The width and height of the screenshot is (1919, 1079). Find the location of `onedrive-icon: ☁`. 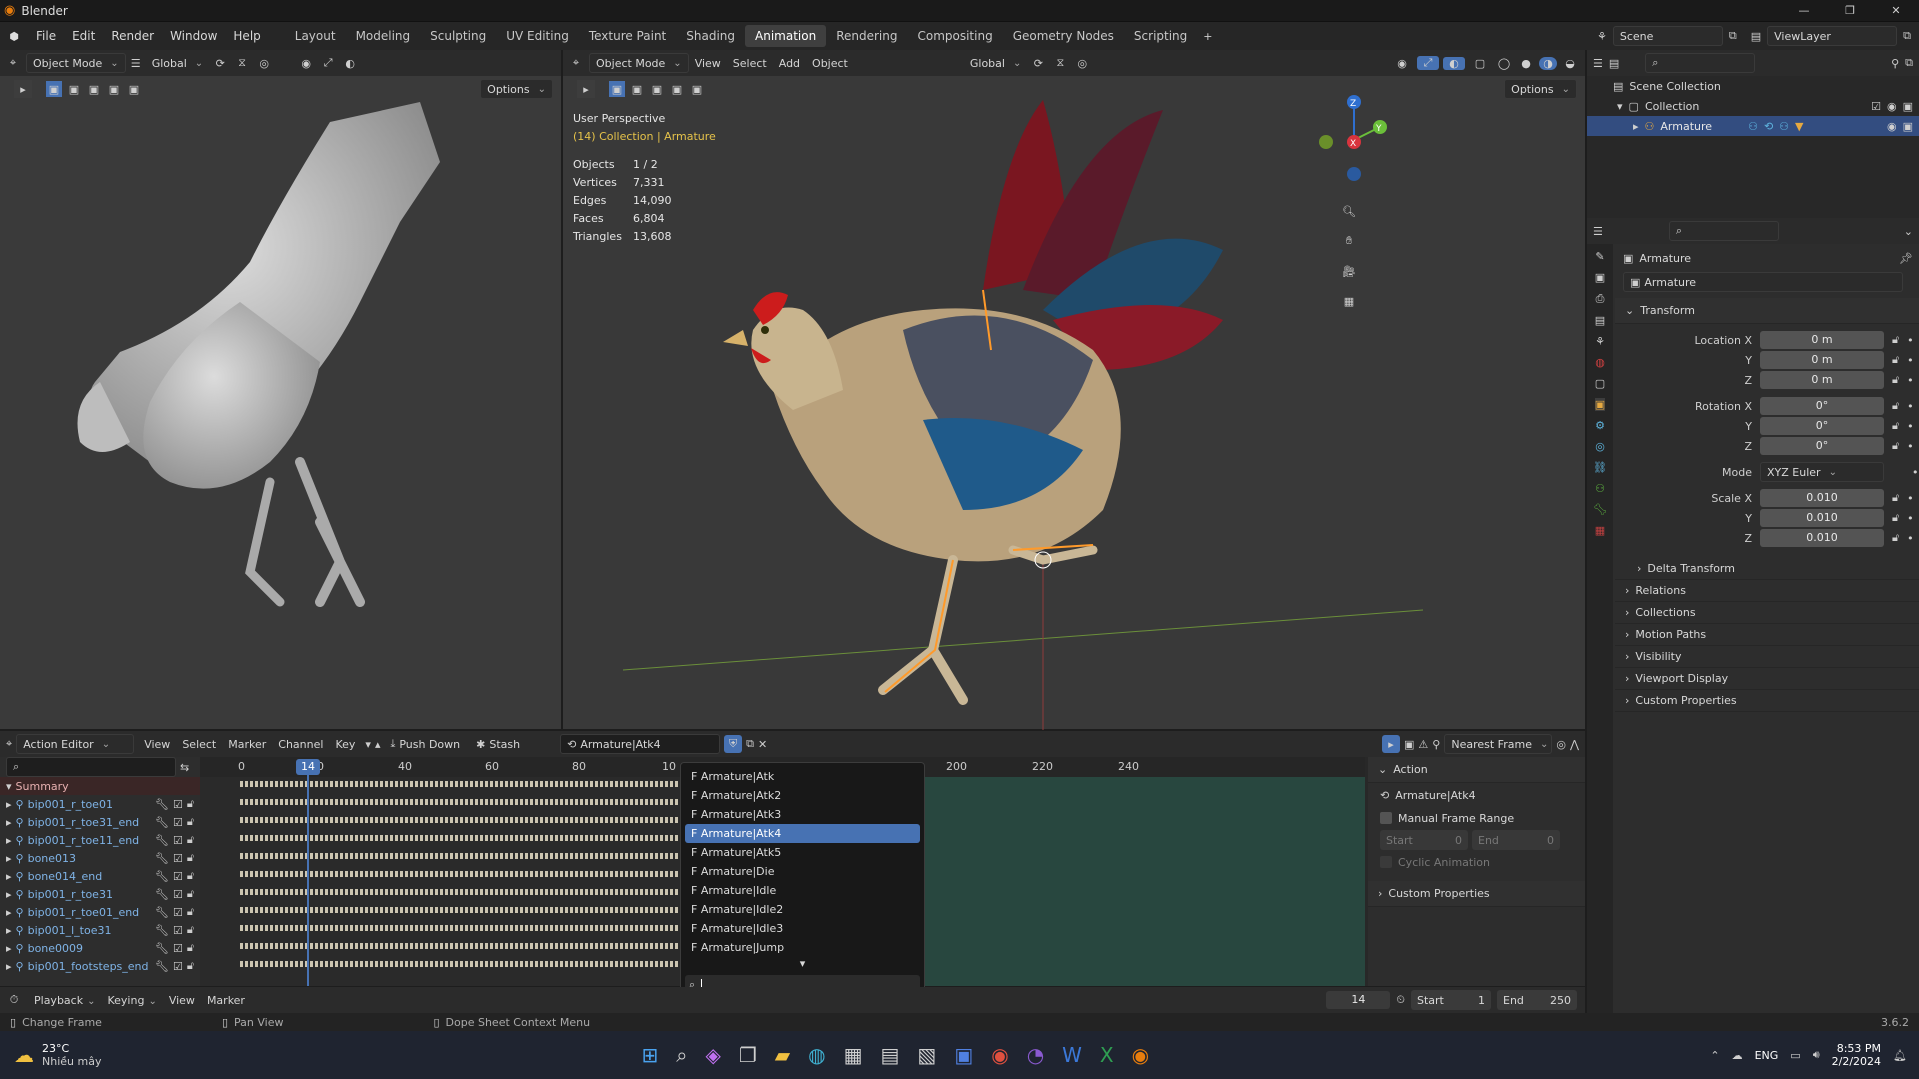

onedrive-icon: ☁ is located at coordinates (1737, 1055).